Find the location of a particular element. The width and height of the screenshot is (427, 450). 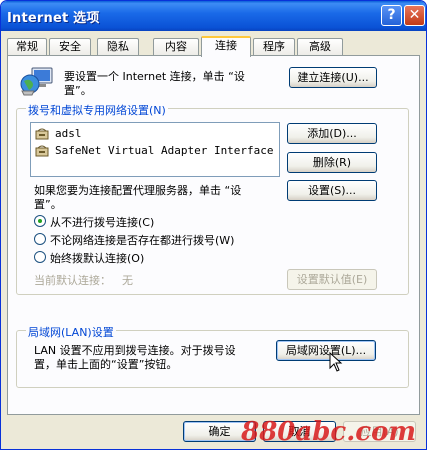

tab-connections: 连接 is located at coordinates (226, 46).